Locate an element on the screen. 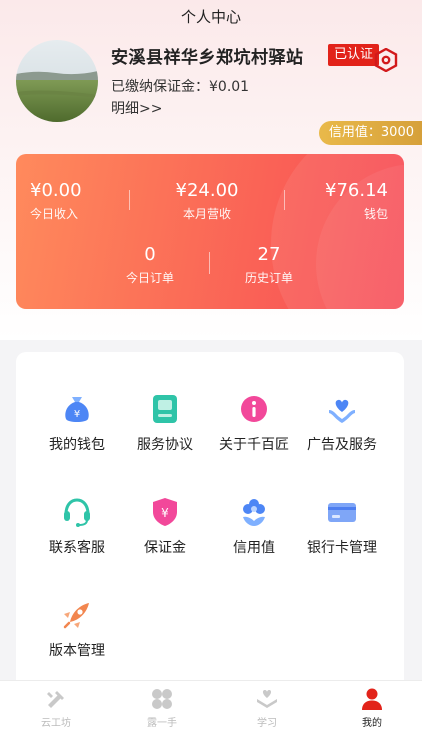 Image resolution: width=422 pixels, height=750 pixels. tab-show-skill: 露一手 is located at coordinates (162, 708).